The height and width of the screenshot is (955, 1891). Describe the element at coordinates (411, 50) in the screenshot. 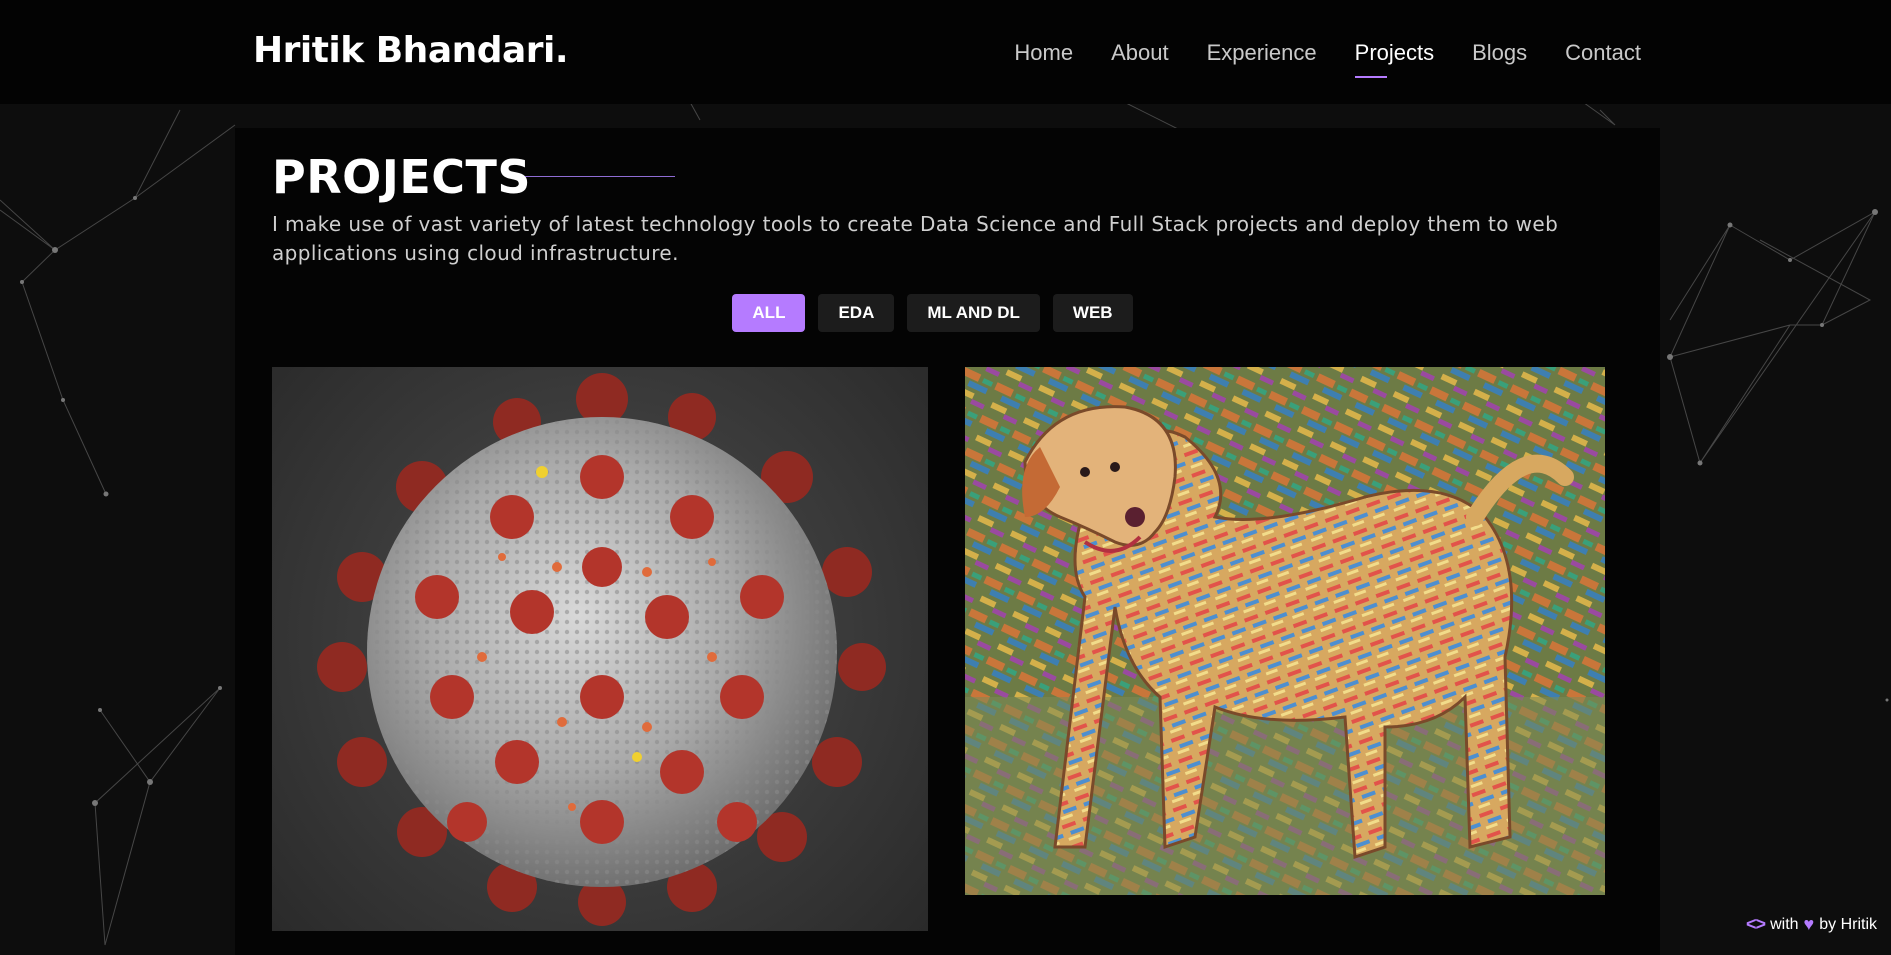

I see `site-brand: Hritik Bhandari.` at that location.